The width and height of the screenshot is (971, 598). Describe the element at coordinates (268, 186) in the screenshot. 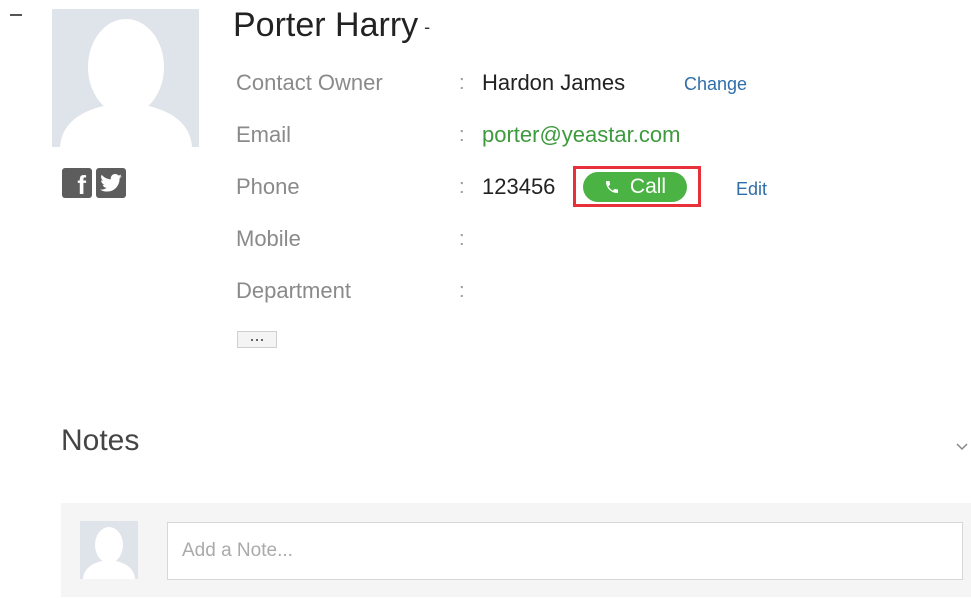

I see `phone-label: Phone` at that location.